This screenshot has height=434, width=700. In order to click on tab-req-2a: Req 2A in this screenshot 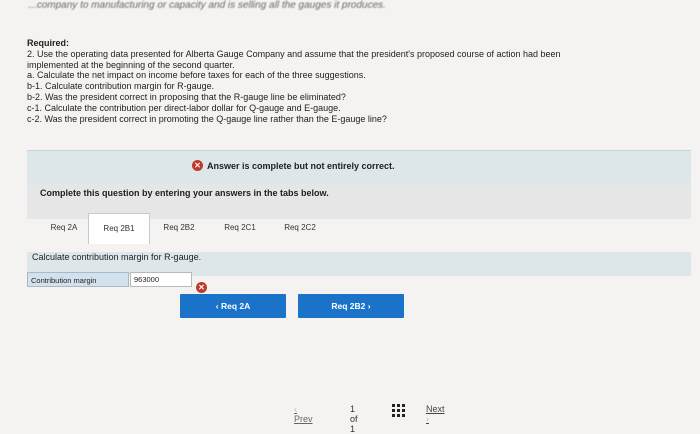, I will do `click(64, 228)`.